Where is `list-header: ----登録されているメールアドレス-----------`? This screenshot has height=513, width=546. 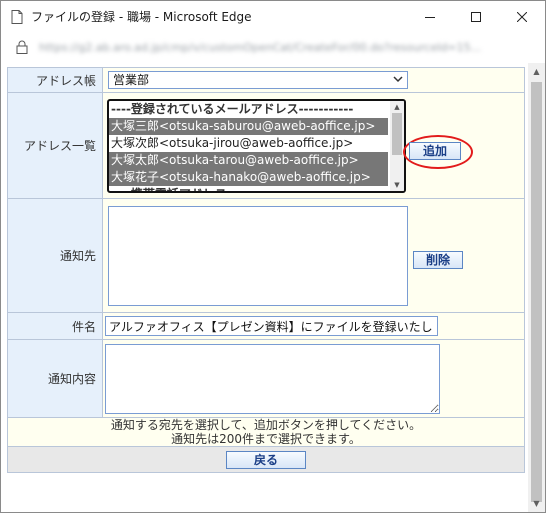 list-header: ----登録されているメールアドレス----------- is located at coordinates (232, 108).